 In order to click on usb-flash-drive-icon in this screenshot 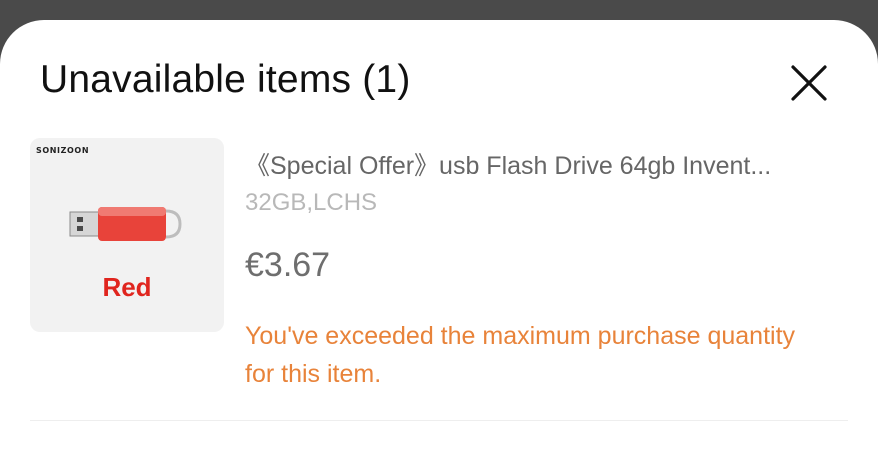, I will do `click(125, 224)`.